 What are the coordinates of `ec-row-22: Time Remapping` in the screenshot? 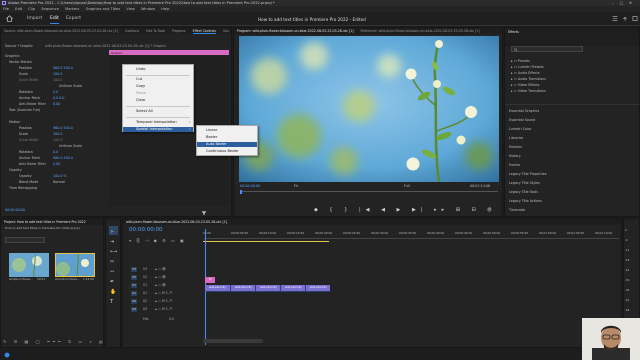 It's located at (23, 188).